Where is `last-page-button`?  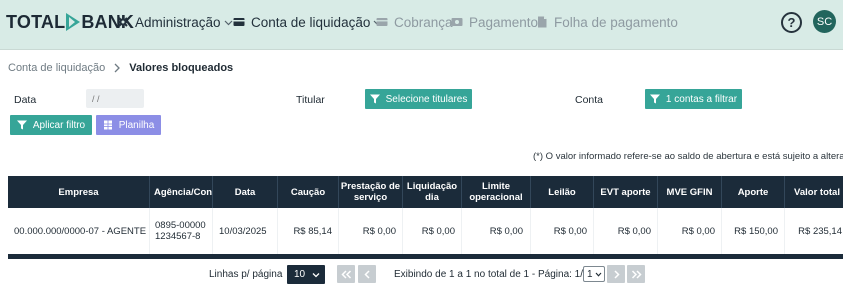 last-page-button is located at coordinates (636, 274).